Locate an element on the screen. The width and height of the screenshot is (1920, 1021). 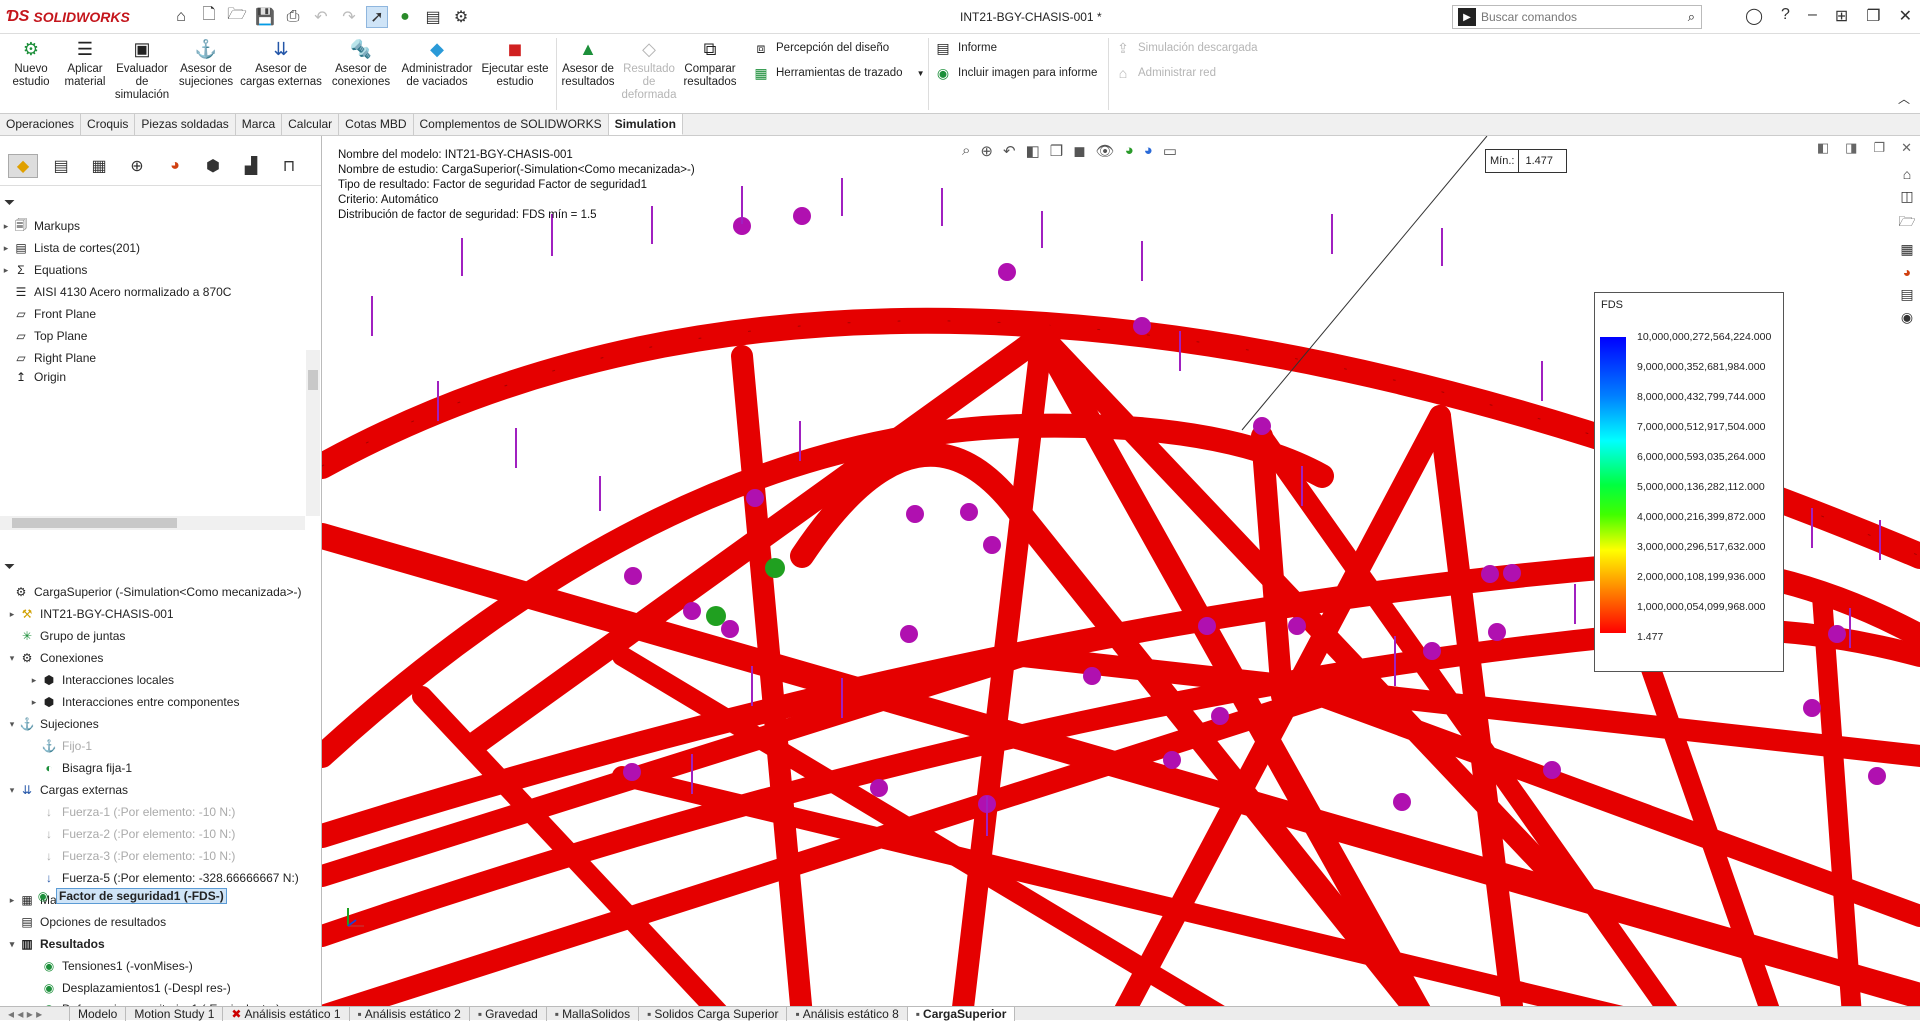
tile-right-icon: ◨ is located at coordinates (1851, 148).